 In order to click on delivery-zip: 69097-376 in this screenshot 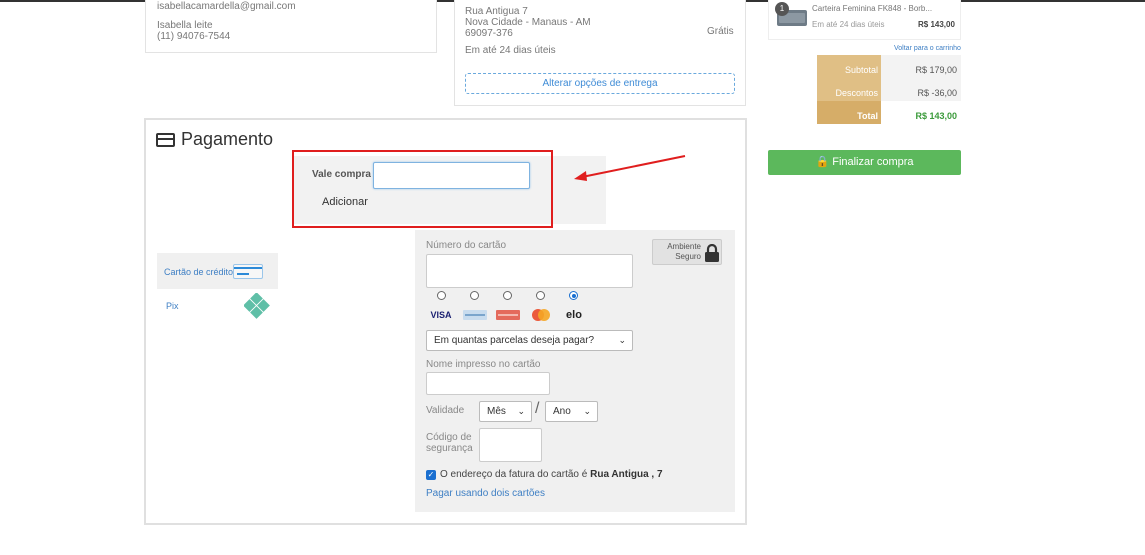, I will do `click(489, 33)`.